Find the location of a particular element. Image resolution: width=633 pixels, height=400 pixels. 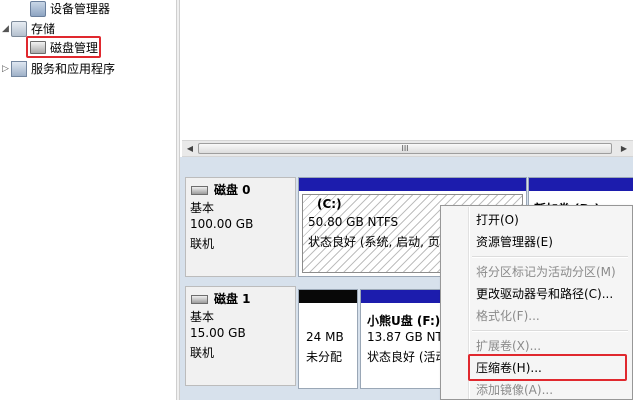

tree-item-device-manager: 设备管理器 is located at coordinates (102, 9).